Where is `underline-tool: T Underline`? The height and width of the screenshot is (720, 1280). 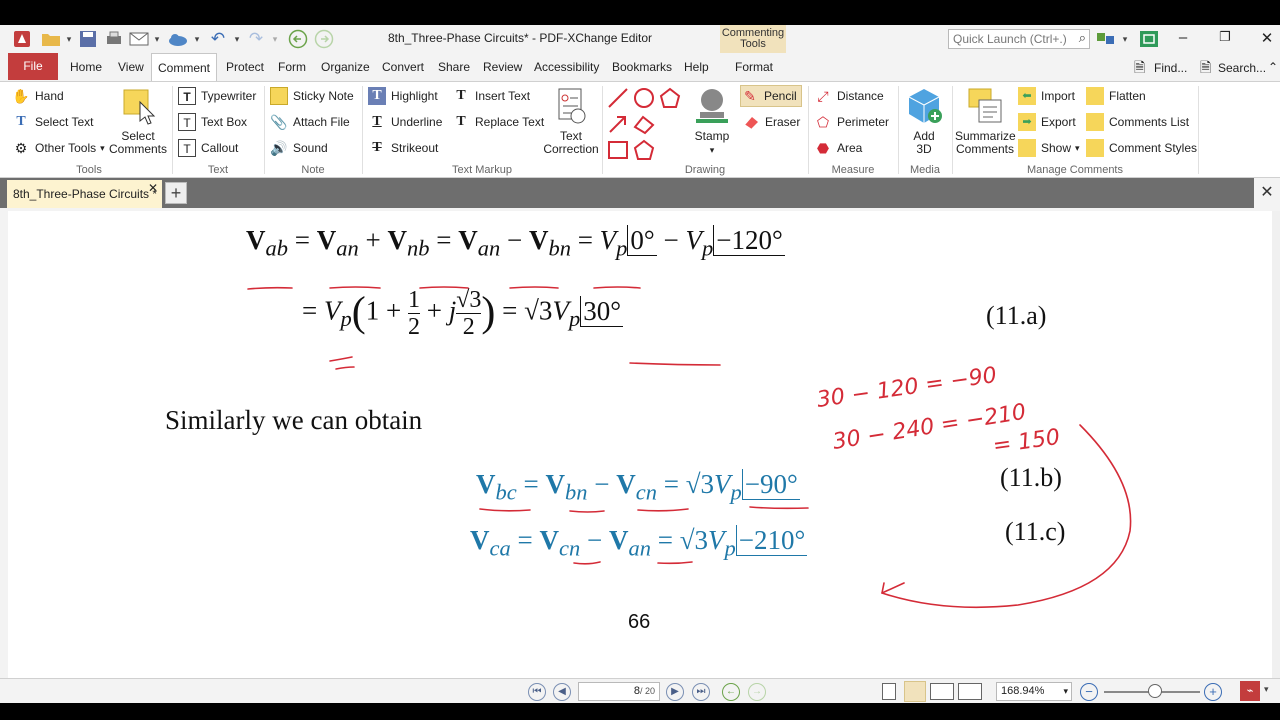
underline-tool: T Underline is located at coordinates (405, 122).